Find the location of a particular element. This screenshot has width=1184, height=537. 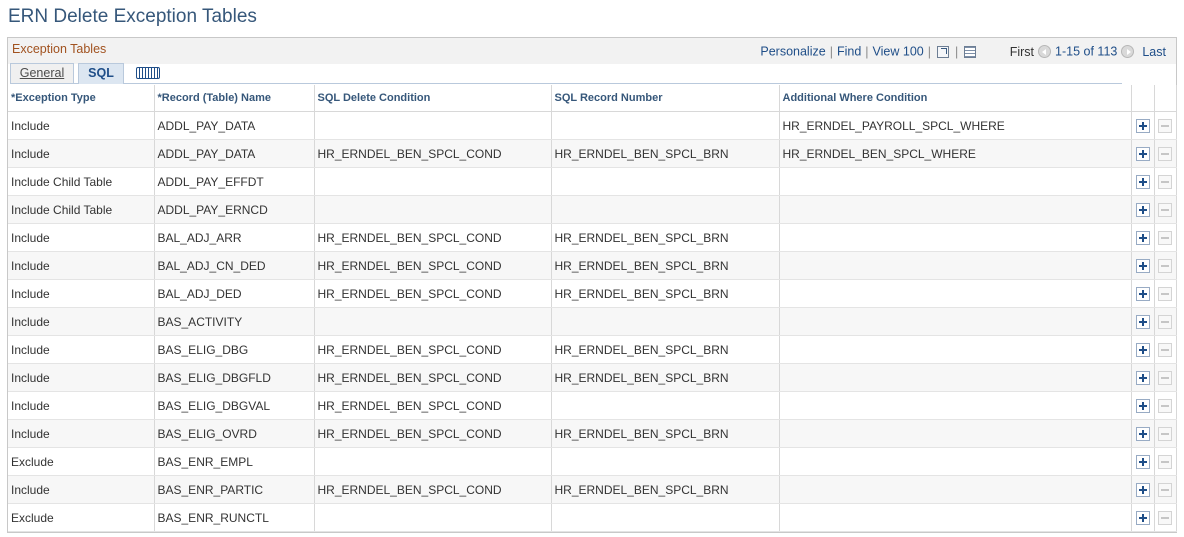

tab-general: General is located at coordinates (42, 73).